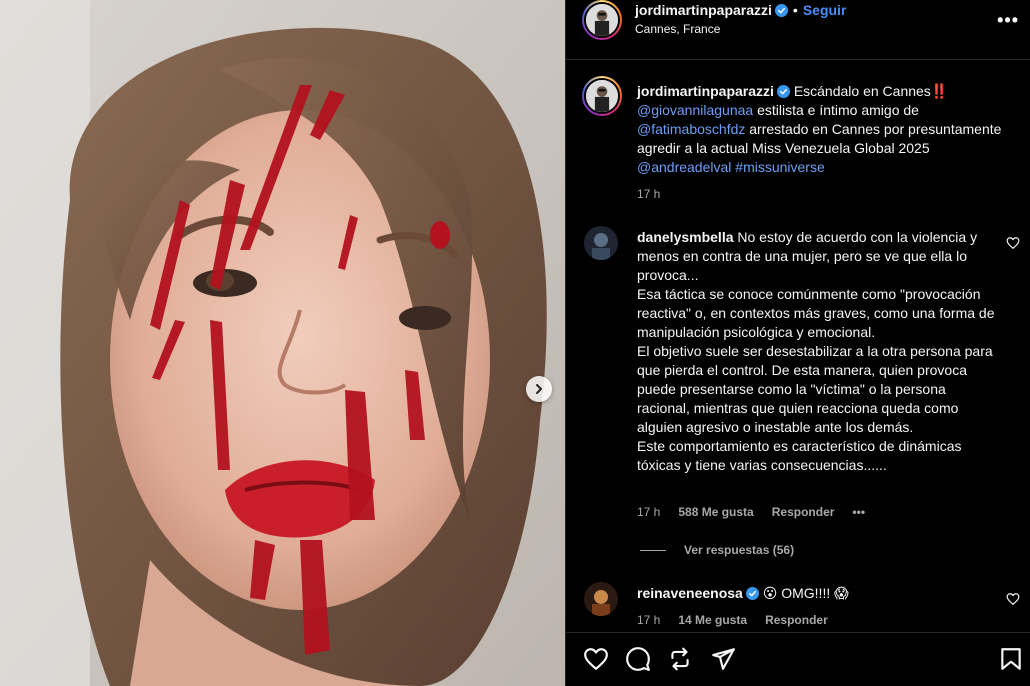 The height and width of the screenshot is (686, 1030). What do you see at coordinates (677, 29) in the screenshot?
I see `post-location: Cannes, France` at bounding box center [677, 29].